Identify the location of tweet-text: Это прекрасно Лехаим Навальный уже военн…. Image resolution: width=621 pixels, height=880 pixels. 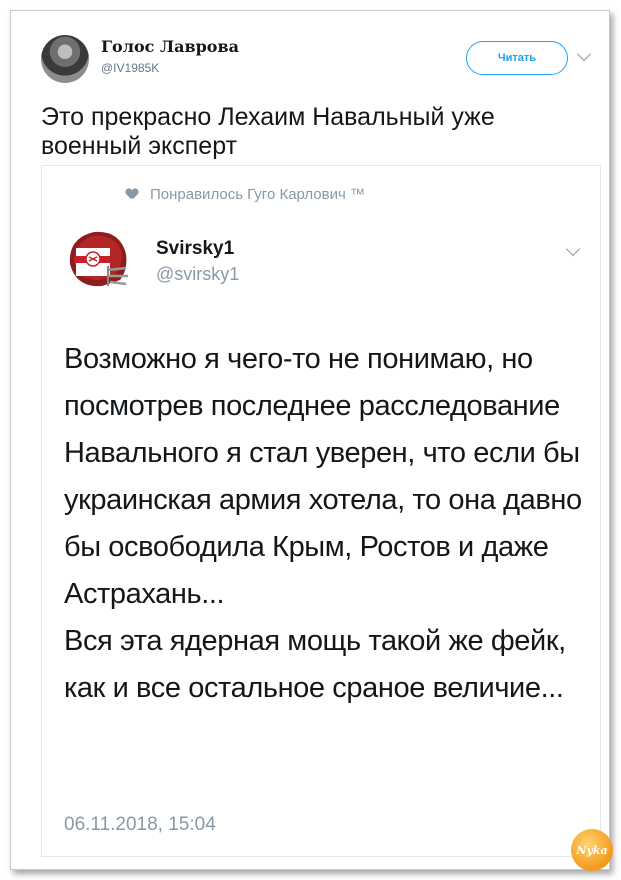
(268, 131).